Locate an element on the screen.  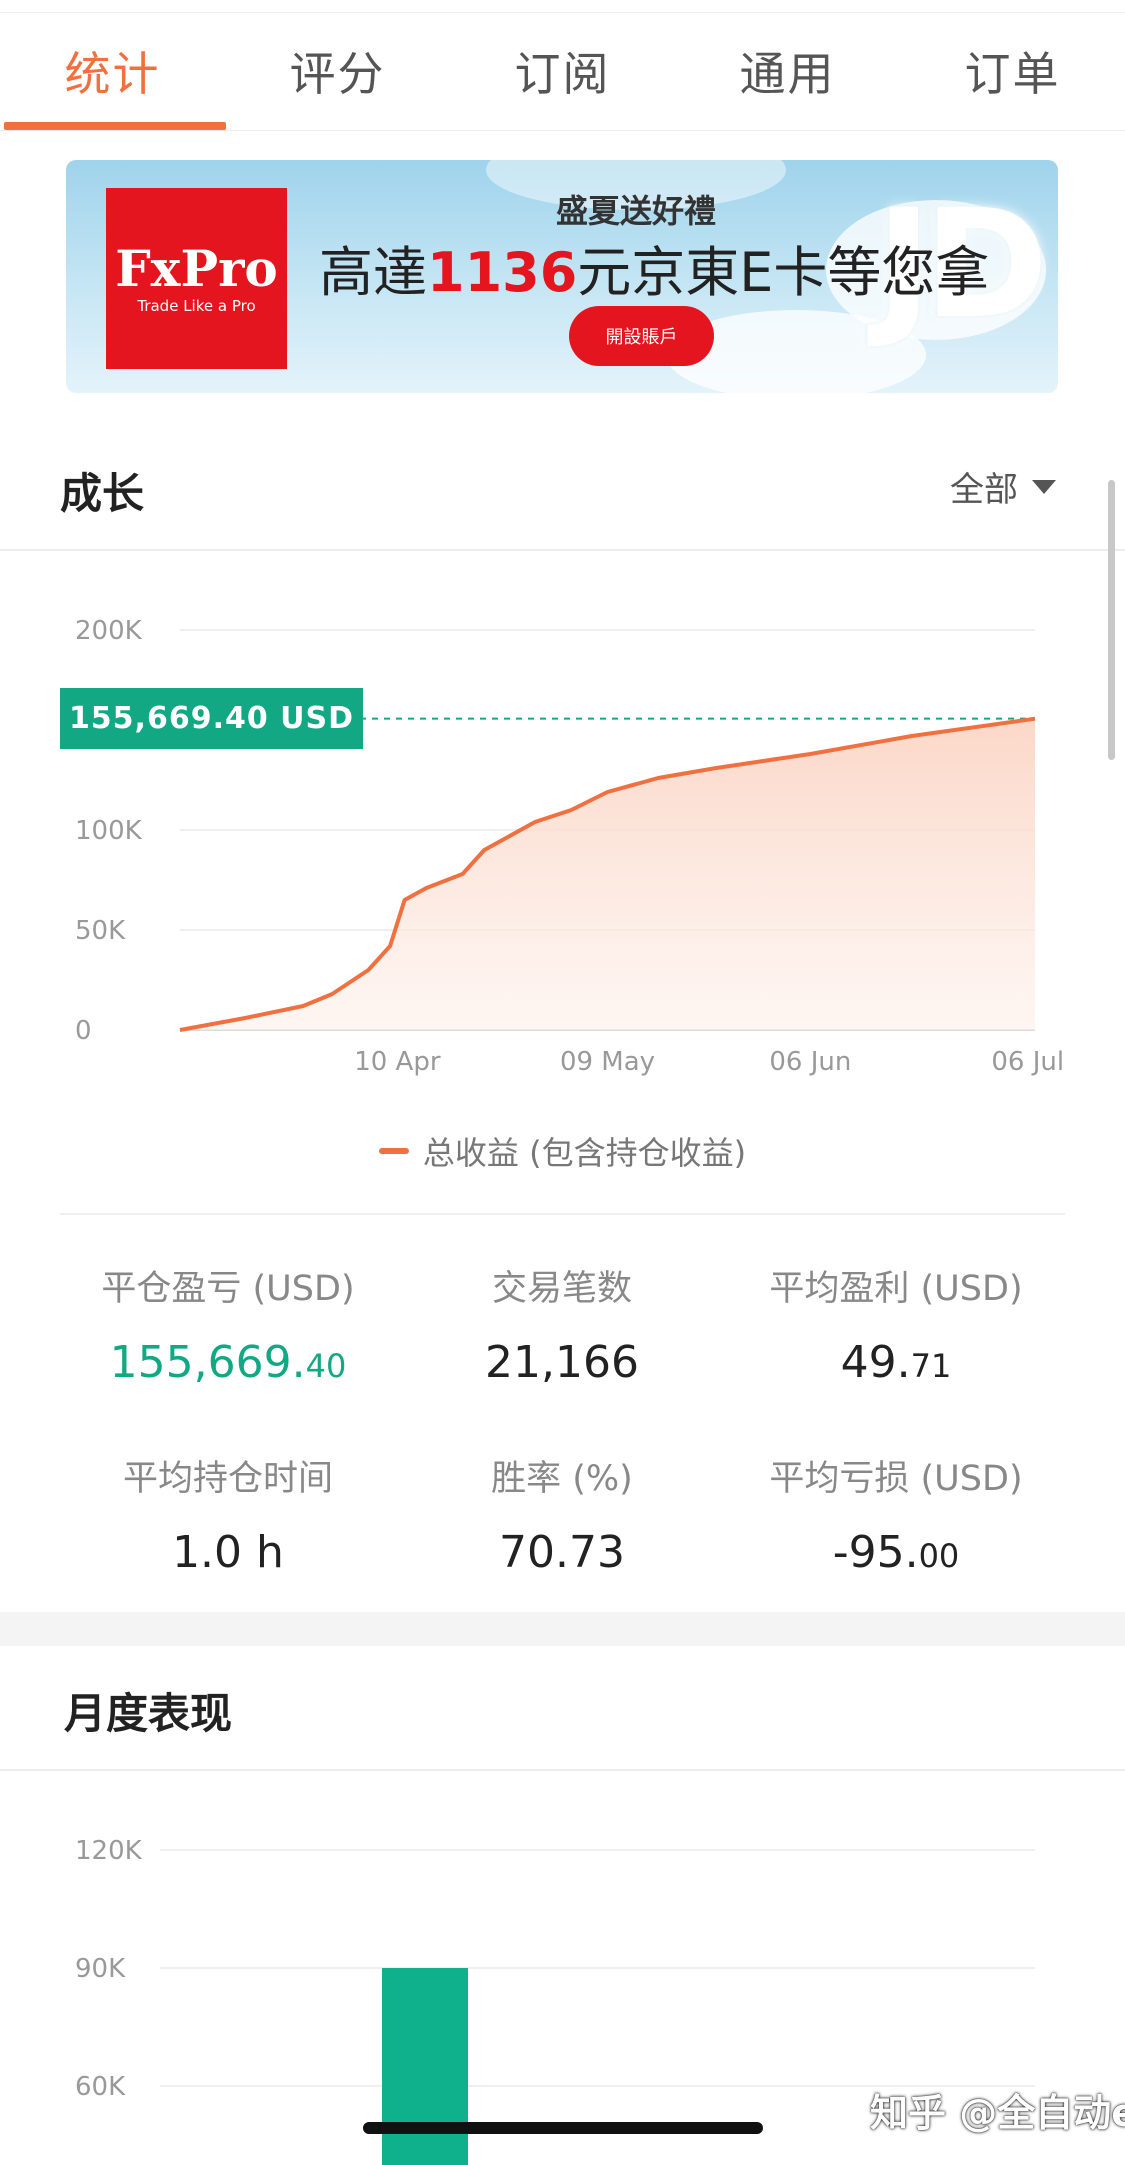
period-filter-dropdown: 全部 is located at coordinates (1003, 486).